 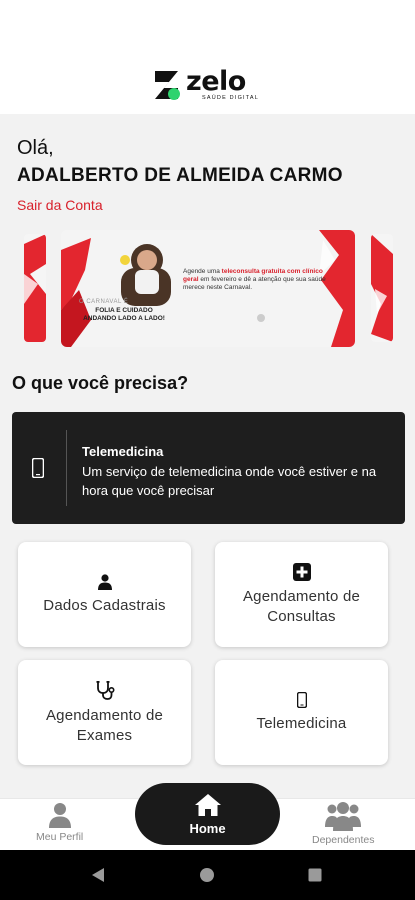 What do you see at coordinates (66, 468) in the screenshot?
I see `card-divider` at bounding box center [66, 468].